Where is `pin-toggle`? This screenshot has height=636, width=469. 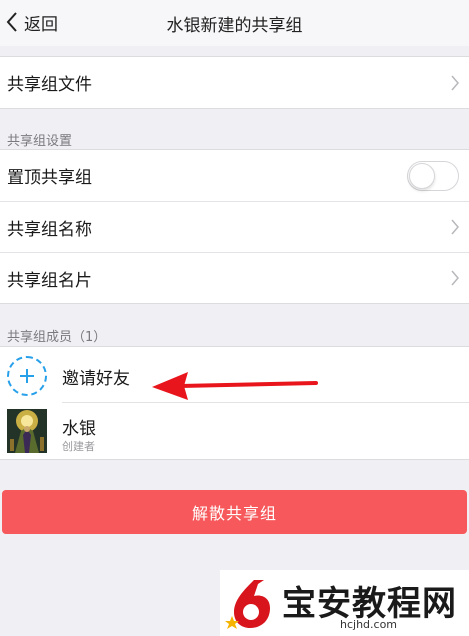 pin-toggle is located at coordinates (433, 175).